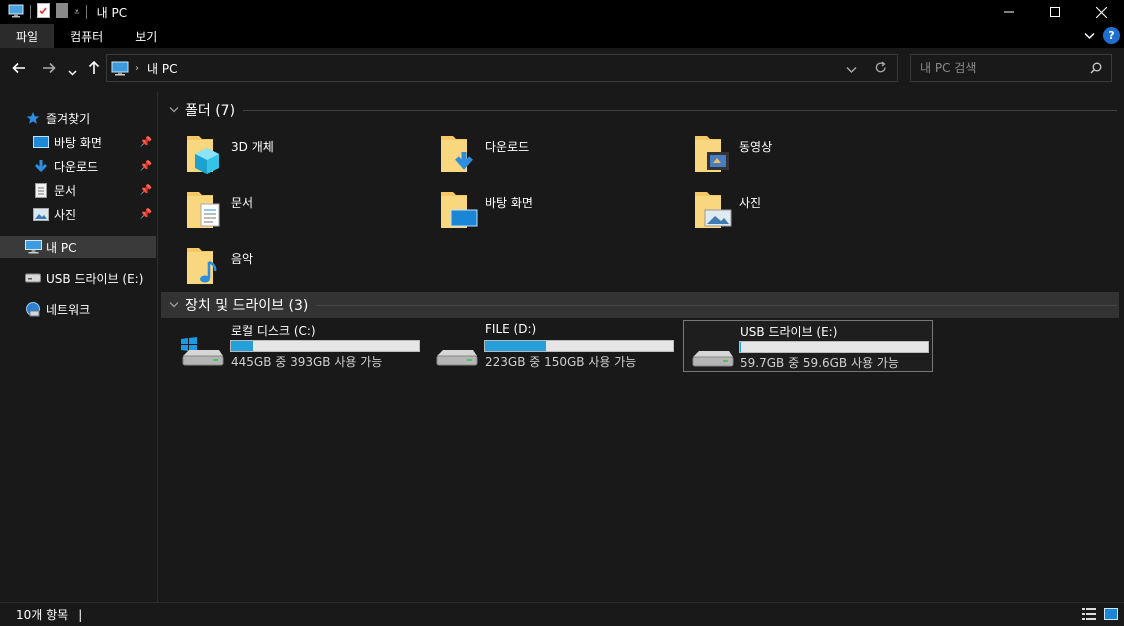 Image resolution: width=1124 pixels, height=626 pixels. What do you see at coordinates (284, 211) in the screenshot?
I see `folder-documents: 문서` at bounding box center [284, 211].